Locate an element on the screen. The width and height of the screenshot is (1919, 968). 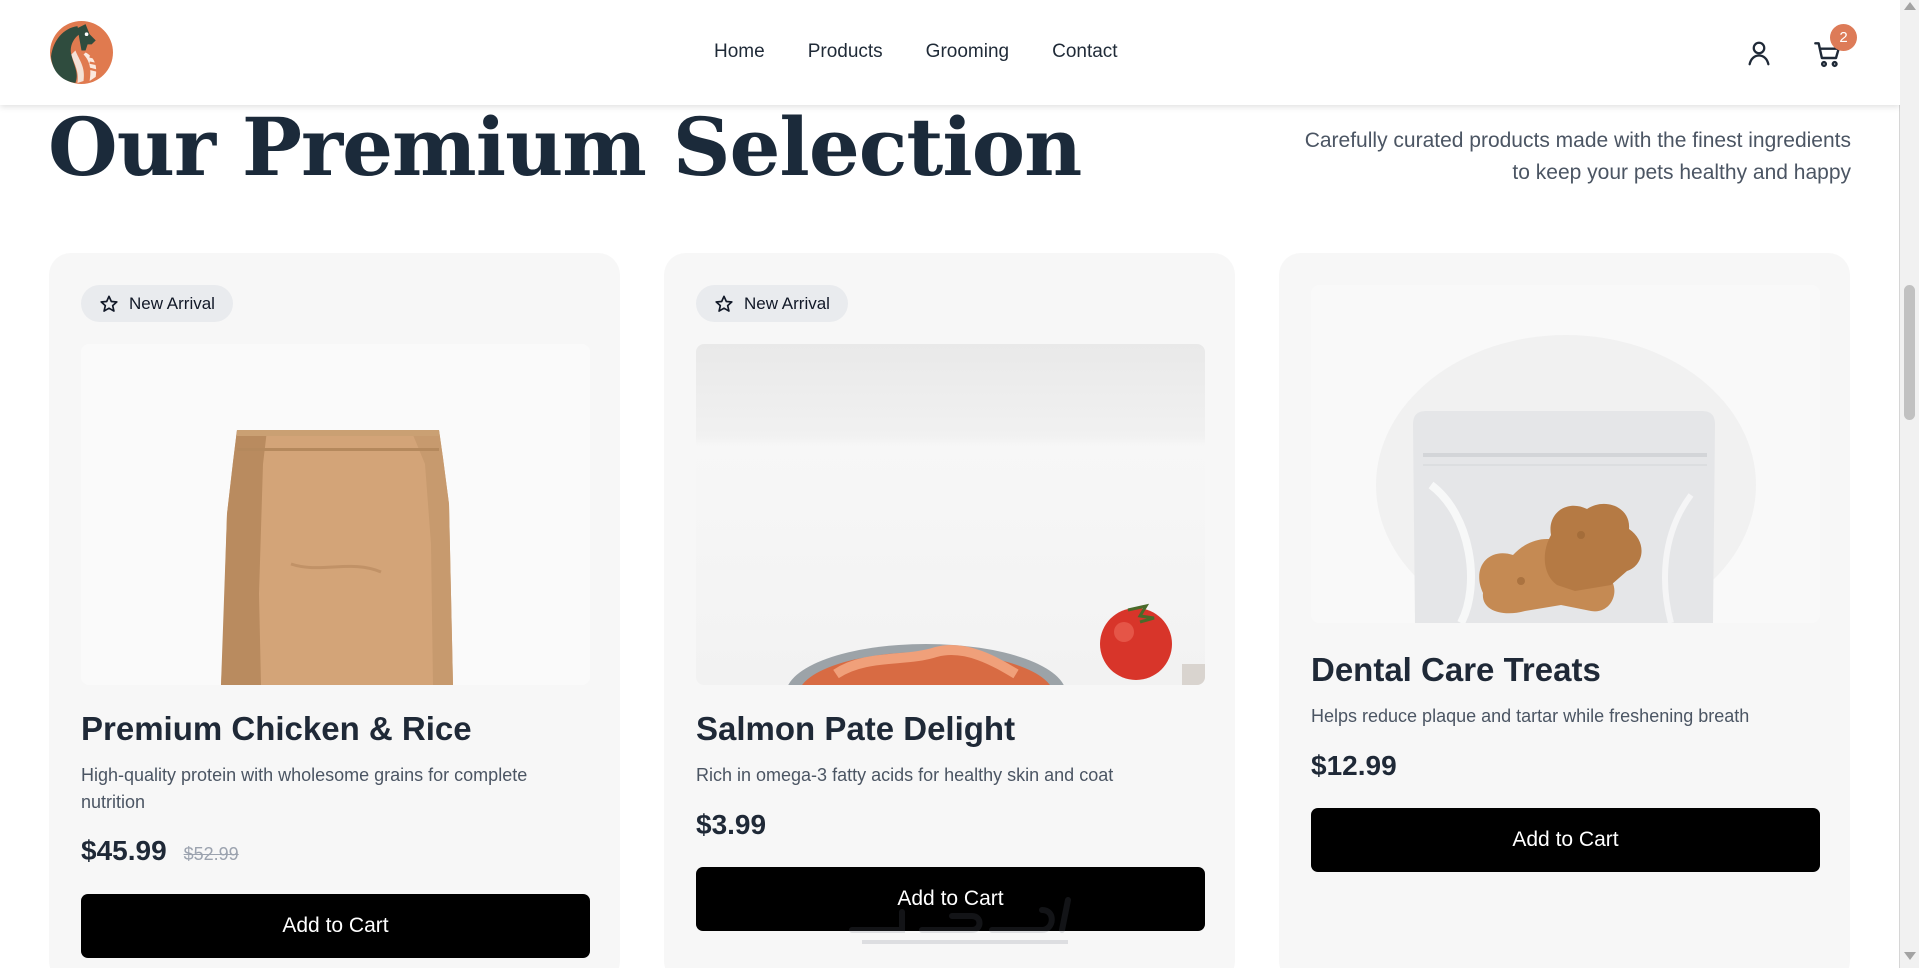
product-price: $3.99 is located at coordinates (731, 824).